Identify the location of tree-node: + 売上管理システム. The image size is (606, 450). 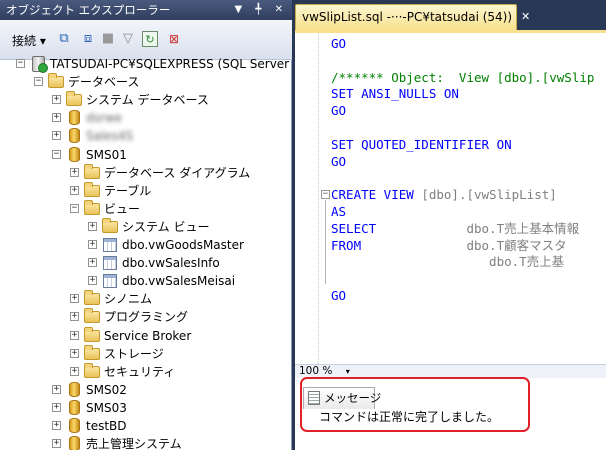
(146, 442).